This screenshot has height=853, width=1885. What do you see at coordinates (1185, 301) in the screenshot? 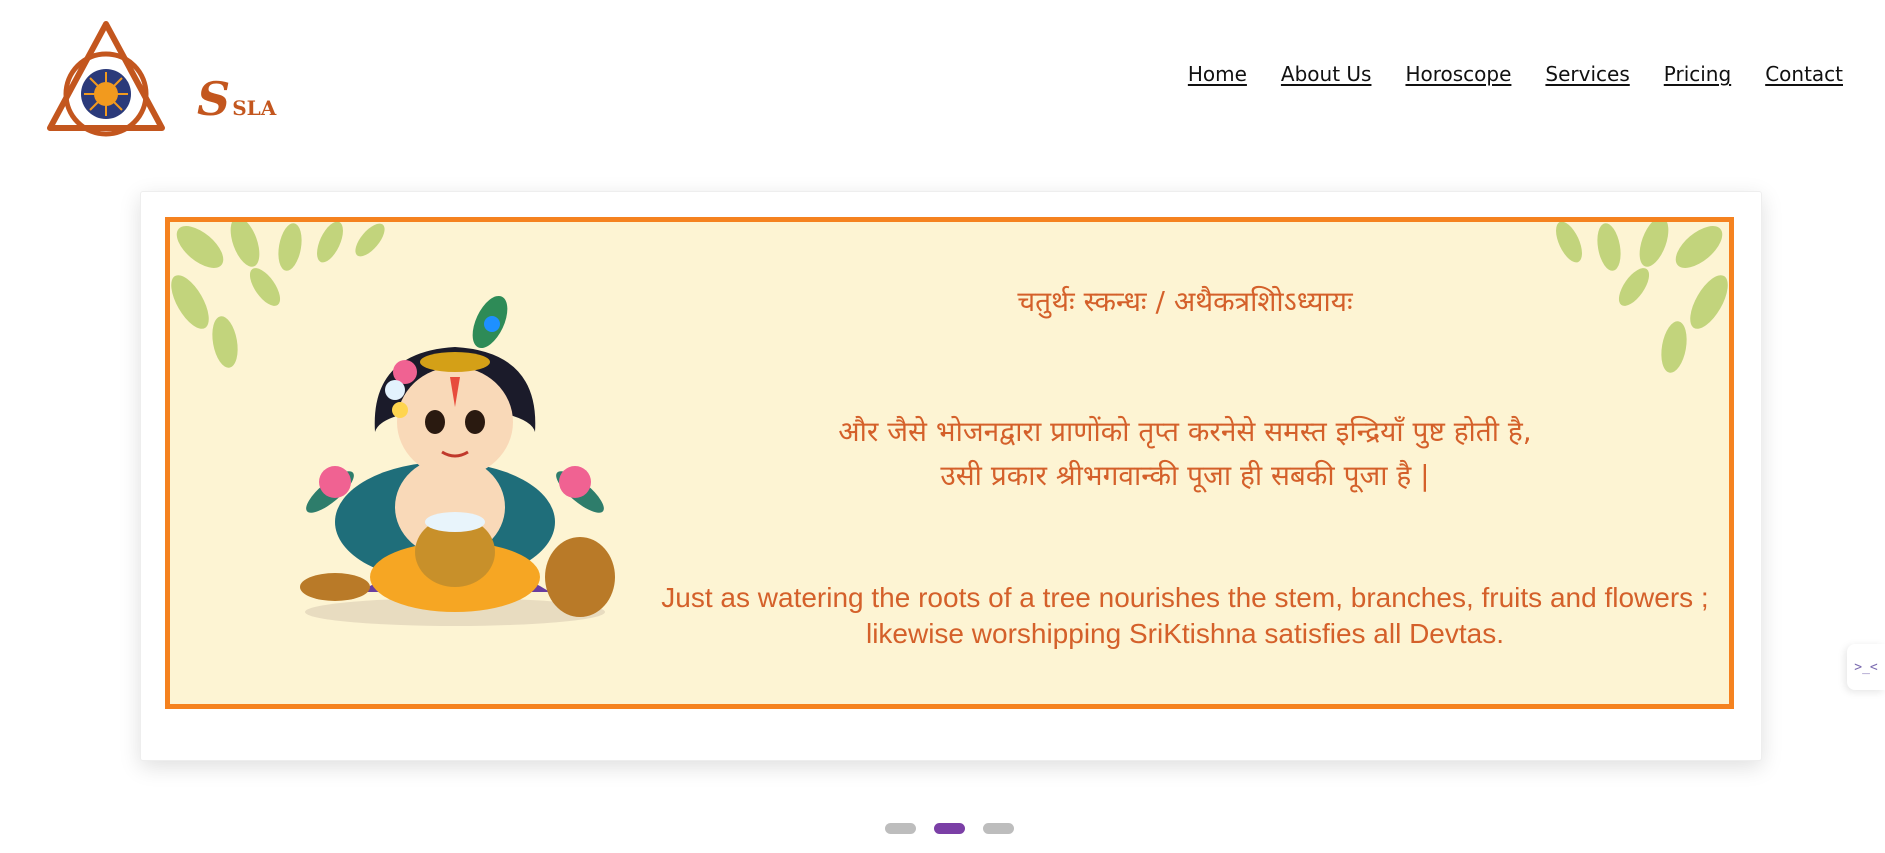
I see `slide-title: चतुर्थः स्कन्धः / अथैकत्रशिोऽध्यायः` at bounding box center [1185, 301].